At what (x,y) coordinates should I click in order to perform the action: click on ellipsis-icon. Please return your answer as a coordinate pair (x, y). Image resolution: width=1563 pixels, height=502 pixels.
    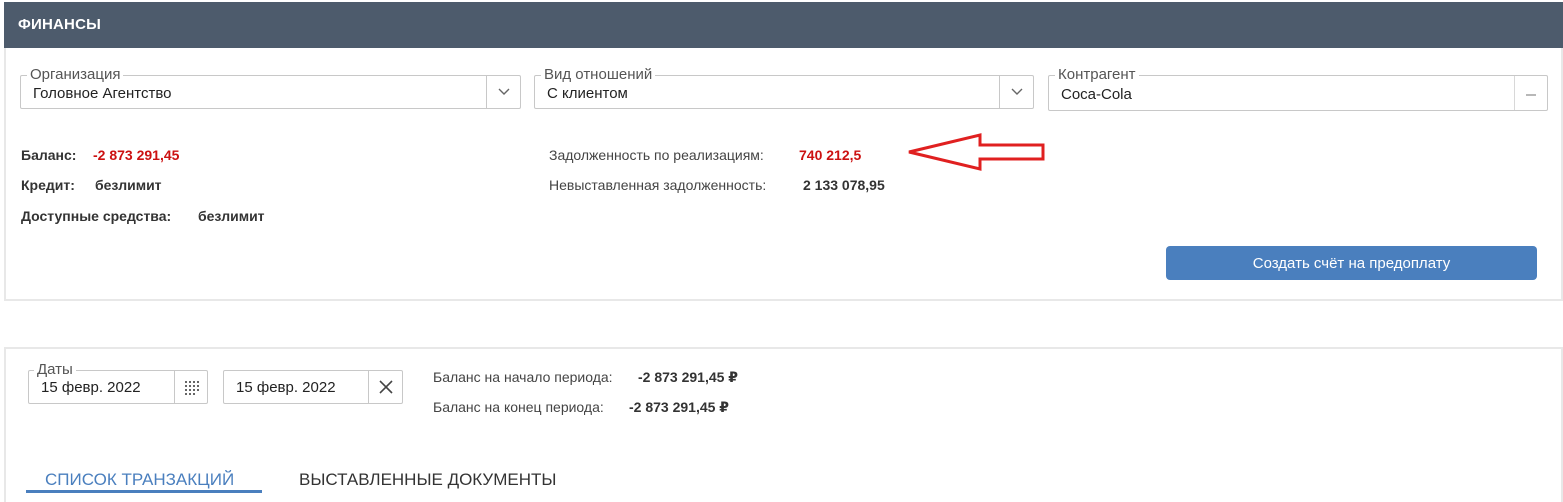
    Looking at the image, I should click on (1530, 93).